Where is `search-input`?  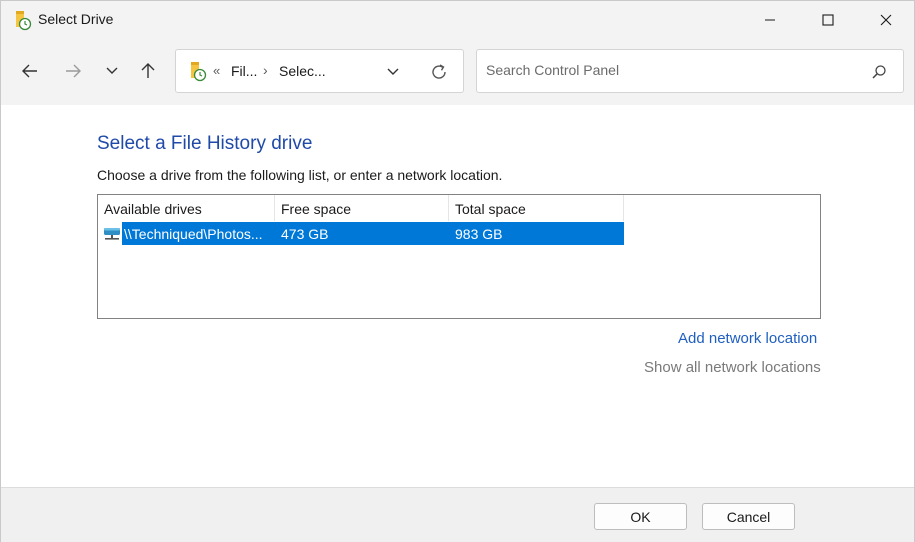
search-input is located at coordinates (671, 70).